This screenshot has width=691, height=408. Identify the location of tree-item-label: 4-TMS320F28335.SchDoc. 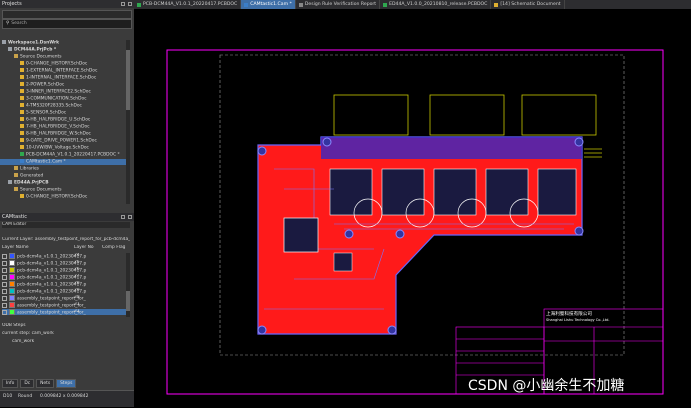
(54, 106).